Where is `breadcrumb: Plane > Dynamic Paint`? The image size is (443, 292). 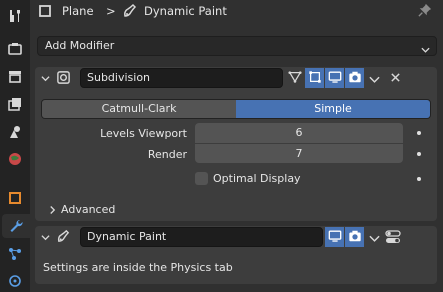 breadcrumb: Plane > Dynamic Paint is located at coordinates (236, 12).